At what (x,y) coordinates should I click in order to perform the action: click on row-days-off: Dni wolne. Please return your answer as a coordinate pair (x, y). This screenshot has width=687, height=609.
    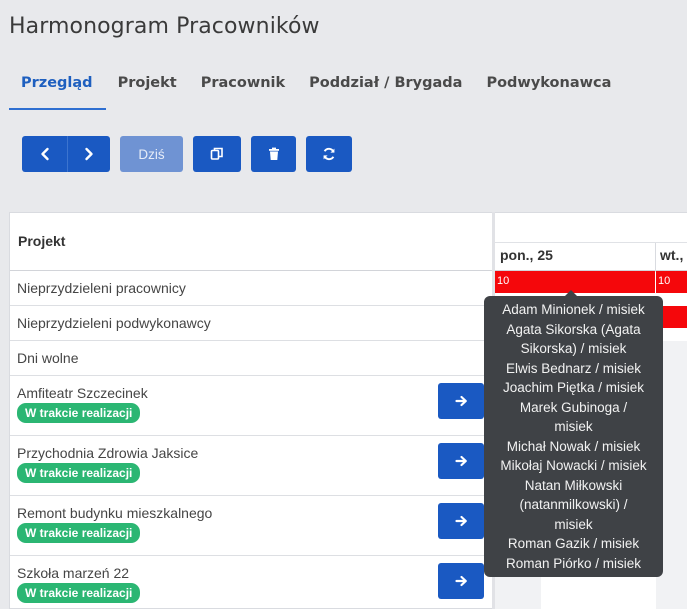
    Looking at the image, I should click on (251, 358).